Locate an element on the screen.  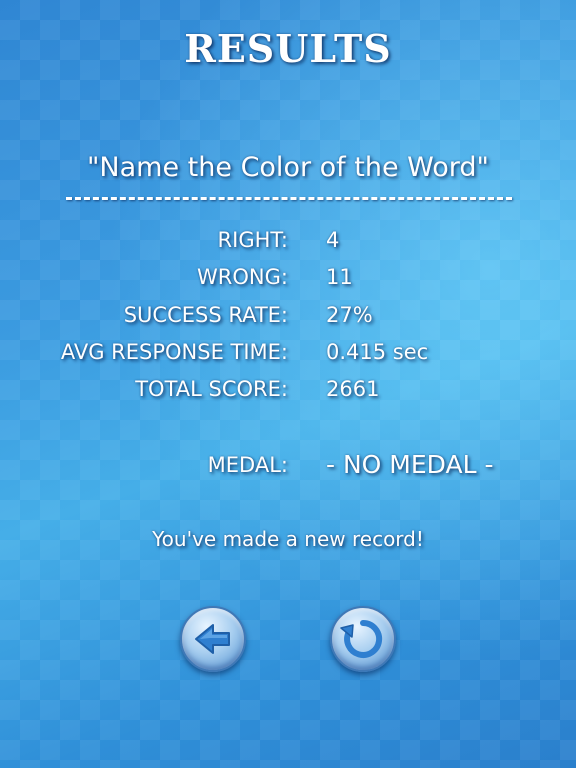
stat-label-wrong: WRONG: is located at coordinates (242, 277).